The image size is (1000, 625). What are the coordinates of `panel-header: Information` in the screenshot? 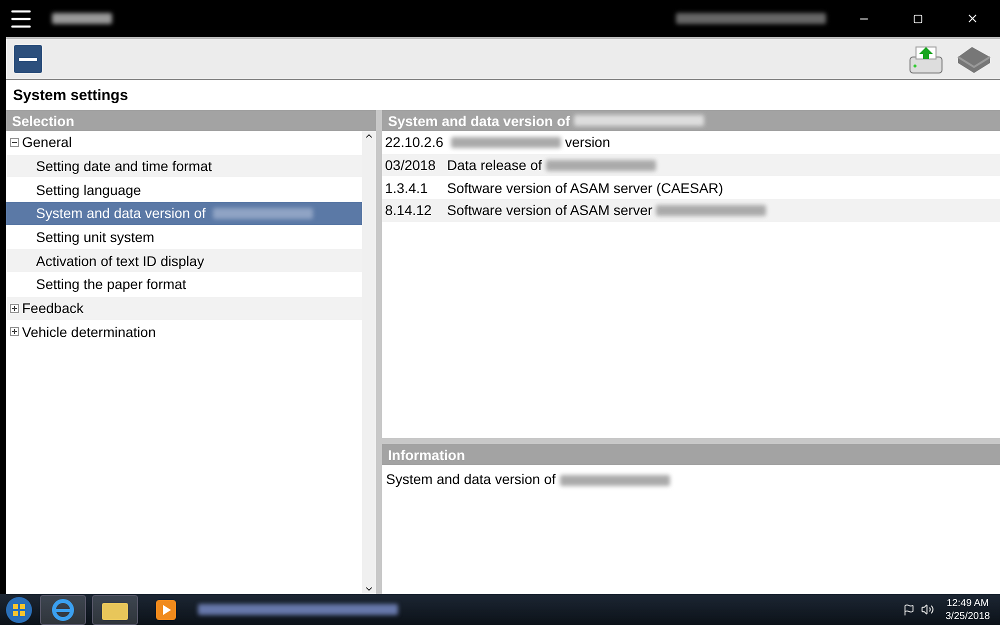 It's located at (691, 454).